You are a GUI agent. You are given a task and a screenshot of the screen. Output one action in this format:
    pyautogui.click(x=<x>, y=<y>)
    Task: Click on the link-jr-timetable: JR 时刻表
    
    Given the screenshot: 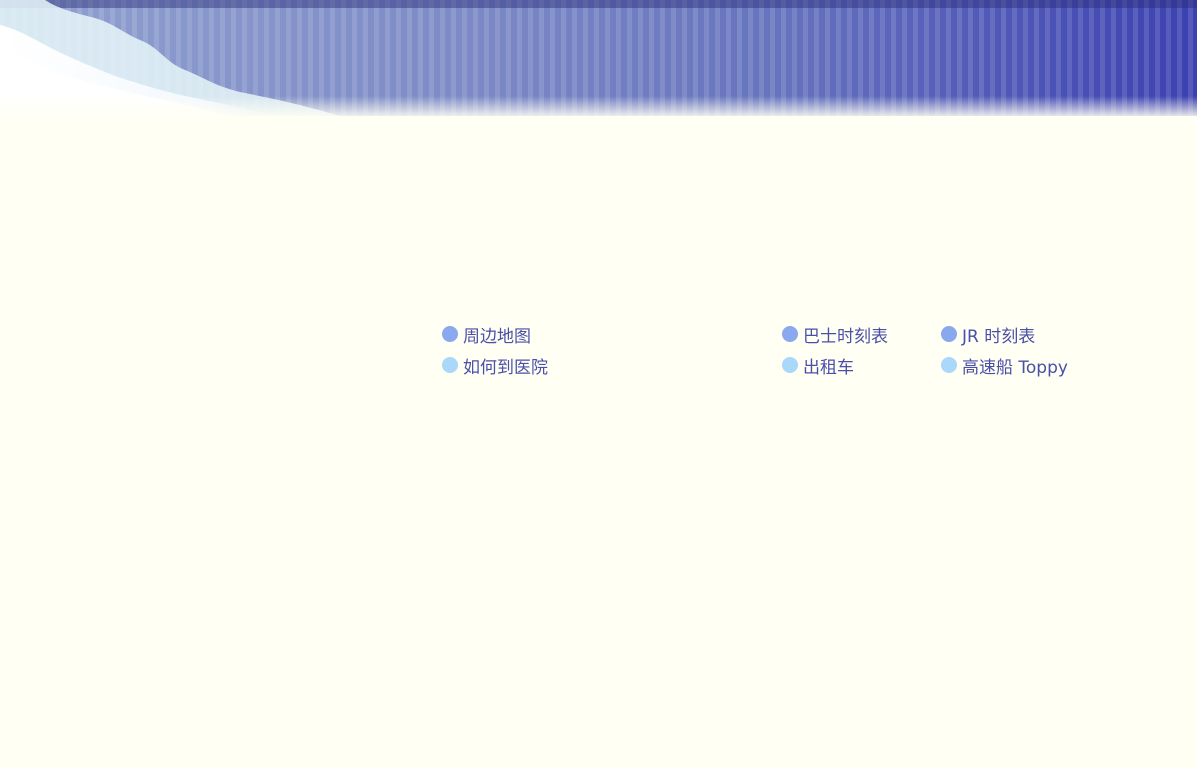 What is the action you would take?
    pyautogui.click(x=988, y=335)
    